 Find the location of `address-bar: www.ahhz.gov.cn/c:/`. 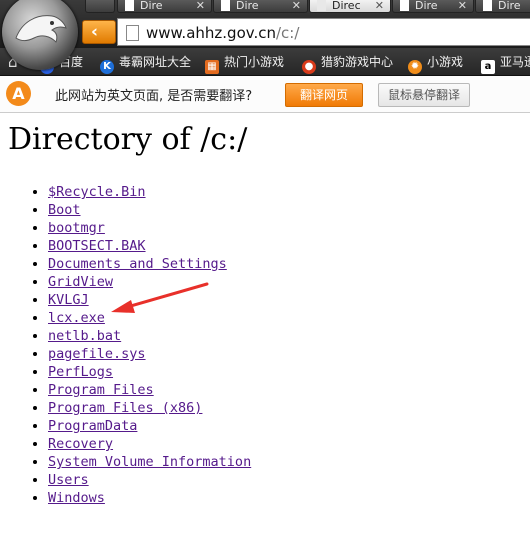

address-bar: www.ahhz.gov.cn/c:/ is located at coordinates (323, 32).